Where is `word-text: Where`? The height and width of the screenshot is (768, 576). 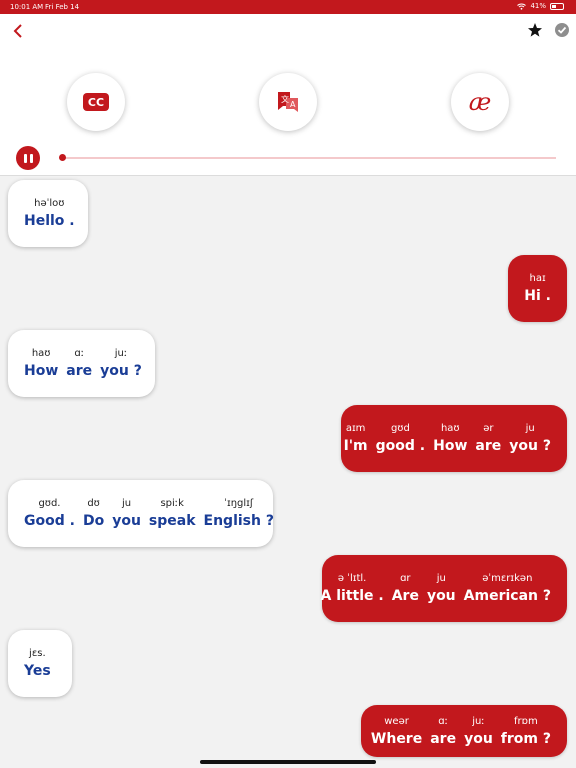 word-text: Where is located at coordinates (396, 738).